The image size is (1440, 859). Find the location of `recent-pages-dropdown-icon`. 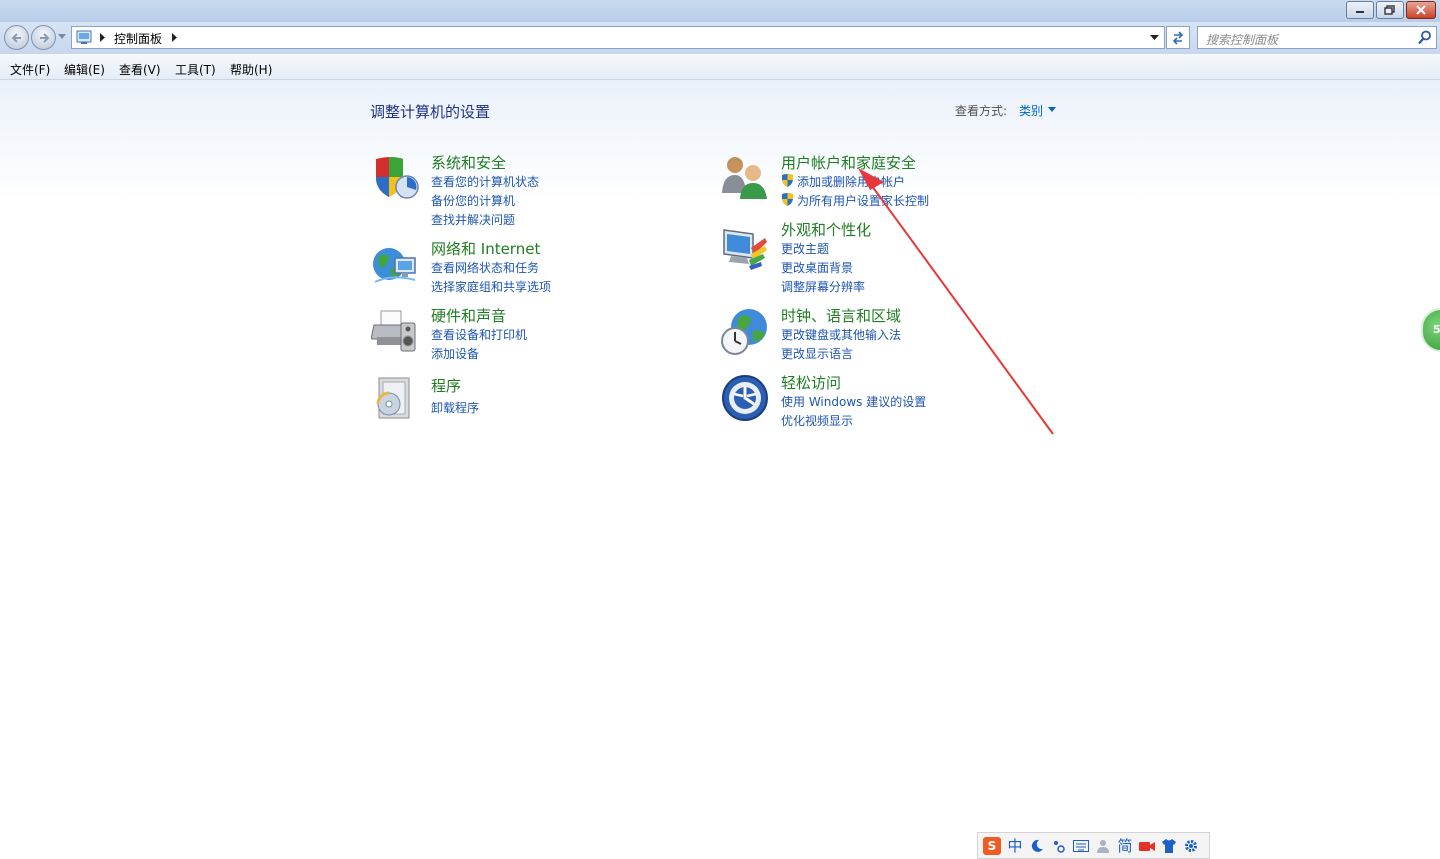

recent-pages-dropdown-icon is located at coordinates (62, 37).